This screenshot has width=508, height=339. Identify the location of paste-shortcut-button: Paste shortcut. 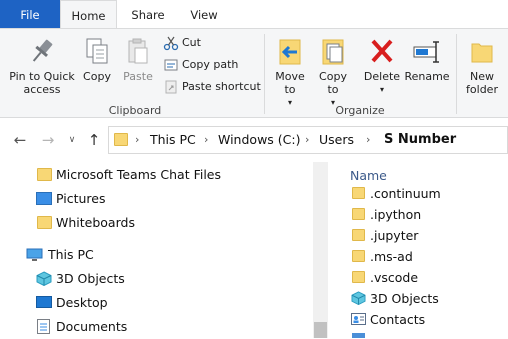
(212, 87).